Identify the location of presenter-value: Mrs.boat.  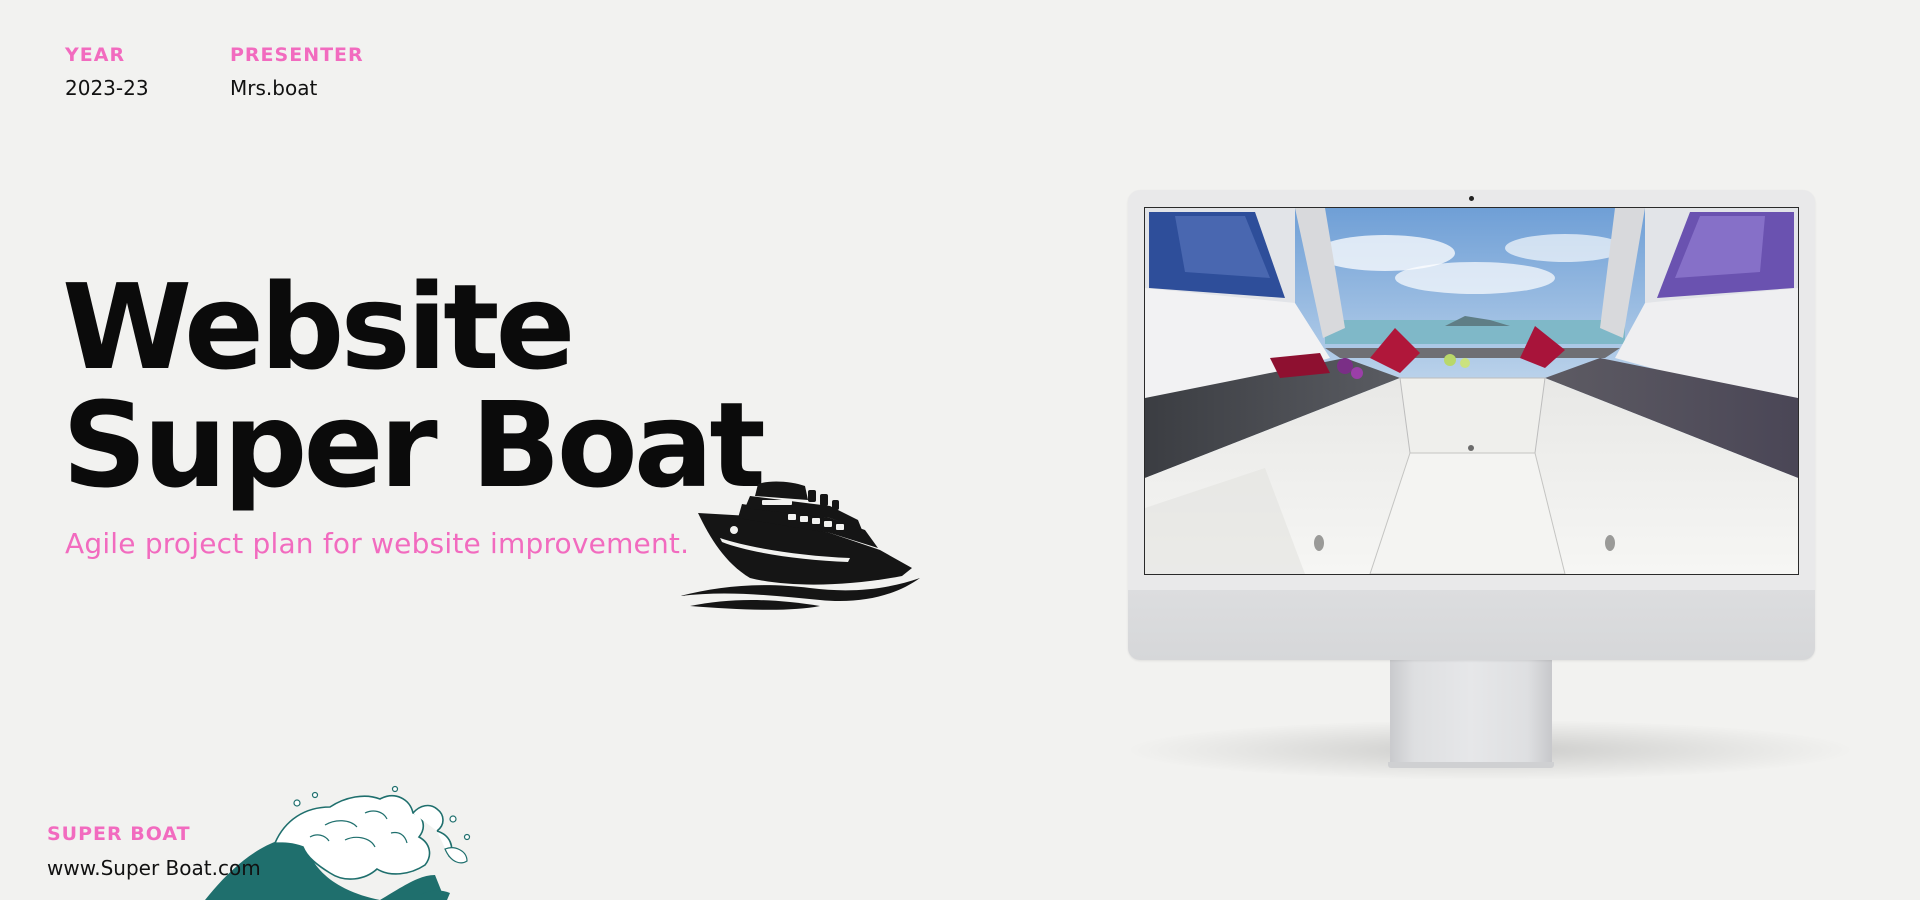
(274, 88).